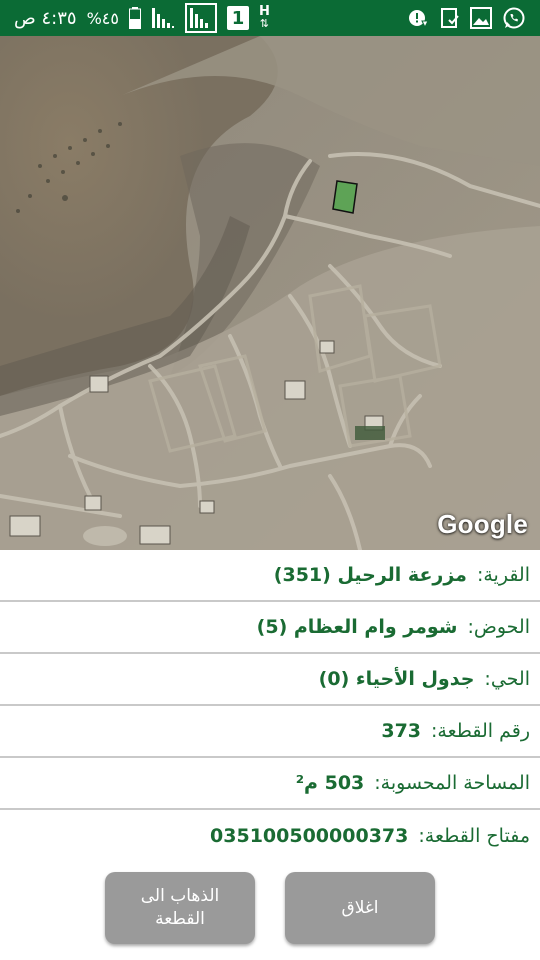 This screenshot has width=540, height=960. I want to click on sim-badge: 1, so click(237, 18).